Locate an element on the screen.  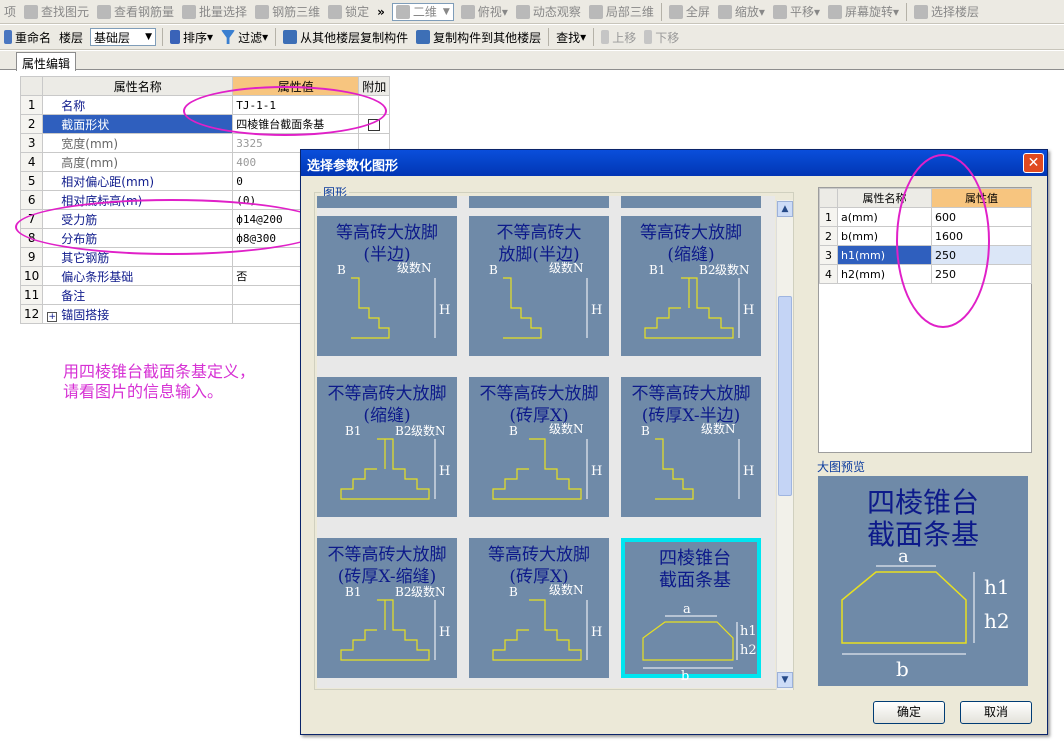
property-name-cell: 偏心条形基础 is located at coordinates (138, 276).